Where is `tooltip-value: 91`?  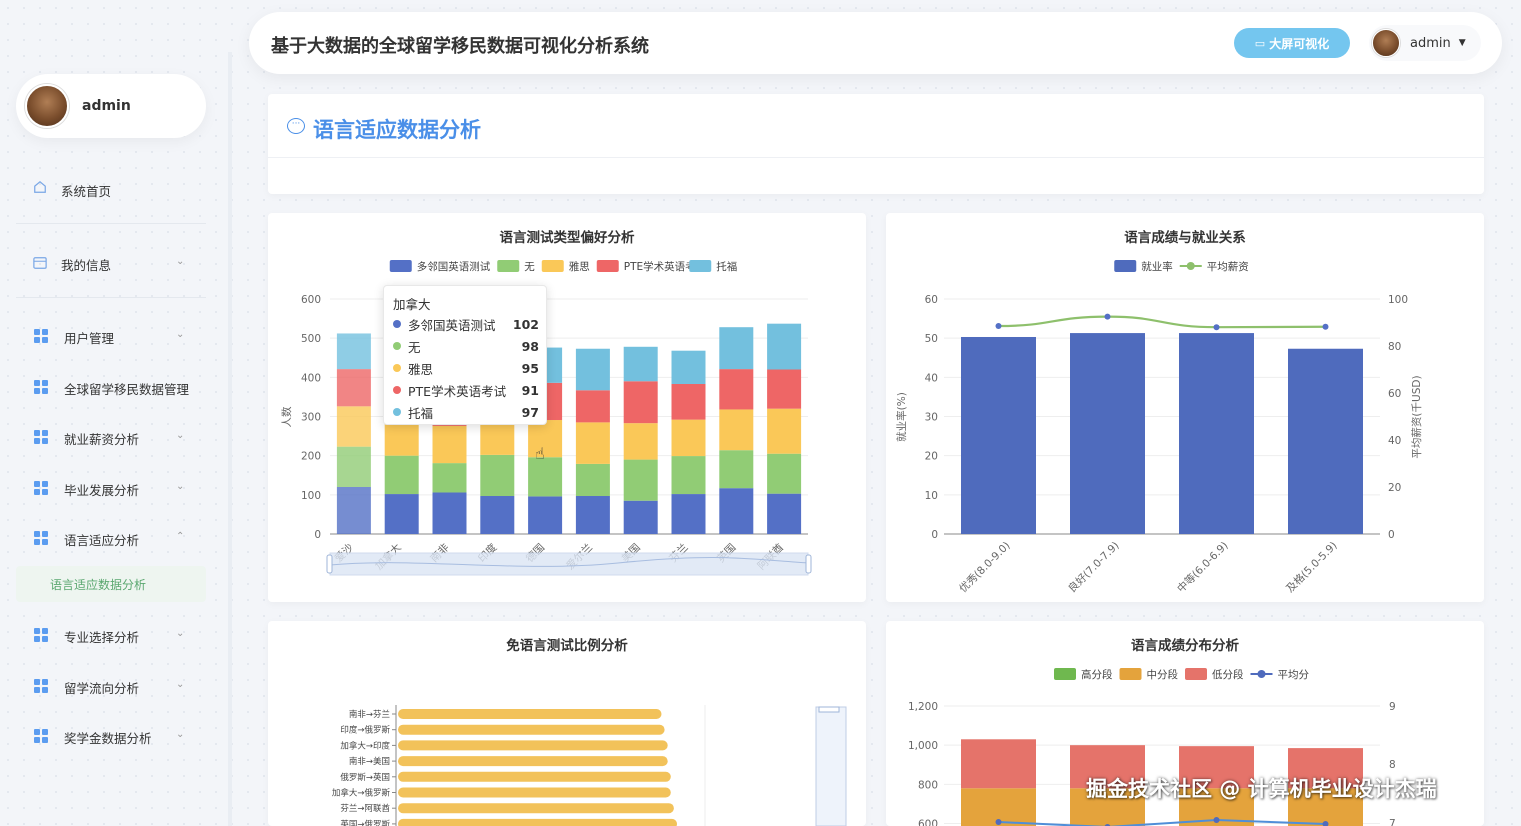
tooltip-value: 91 is located at coordinates (530, 390).